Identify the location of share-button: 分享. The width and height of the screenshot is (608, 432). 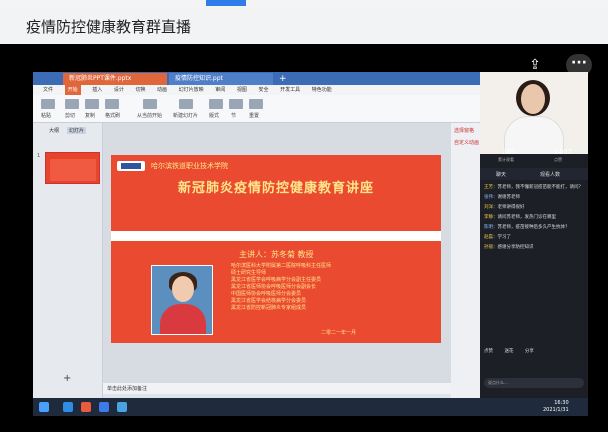
(529, 351).